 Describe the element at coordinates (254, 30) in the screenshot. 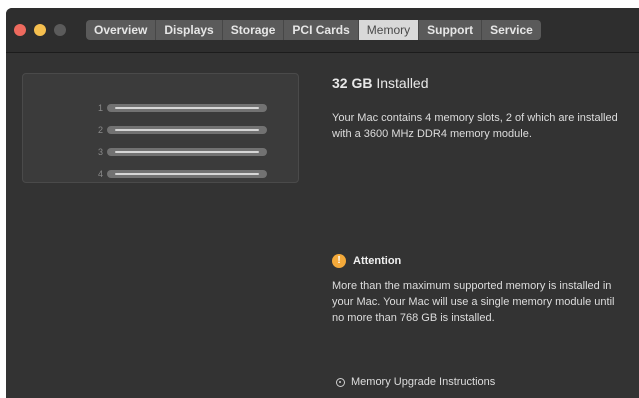

I see `tab-storage: Storage` at that location.